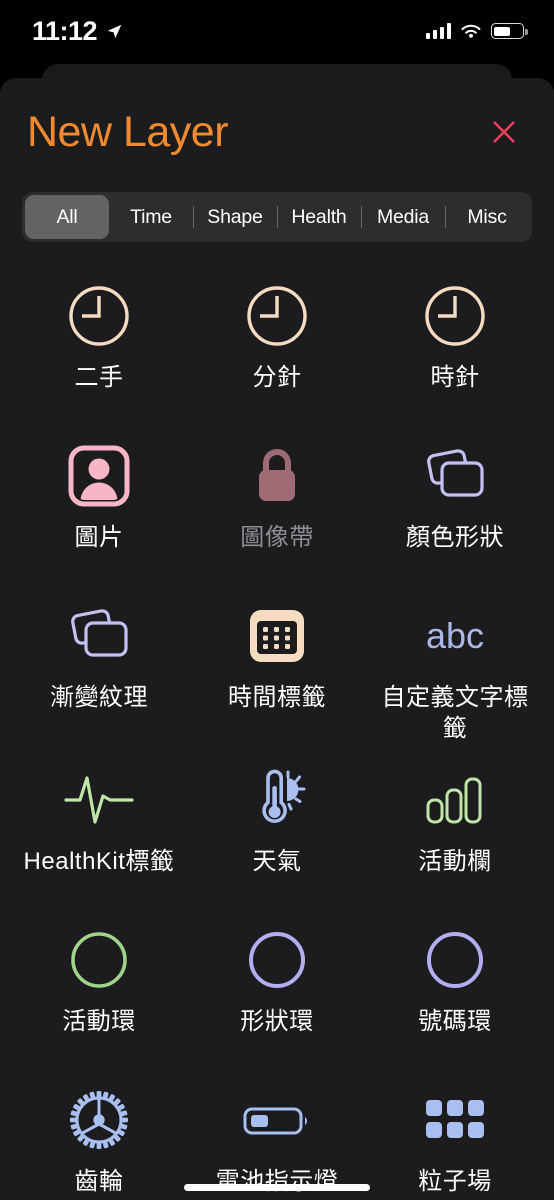 The image size is (554, 1200). Describe the element at coordinates (455, 1120) in the screenshot. I see `particle-grid-icon` at that location.